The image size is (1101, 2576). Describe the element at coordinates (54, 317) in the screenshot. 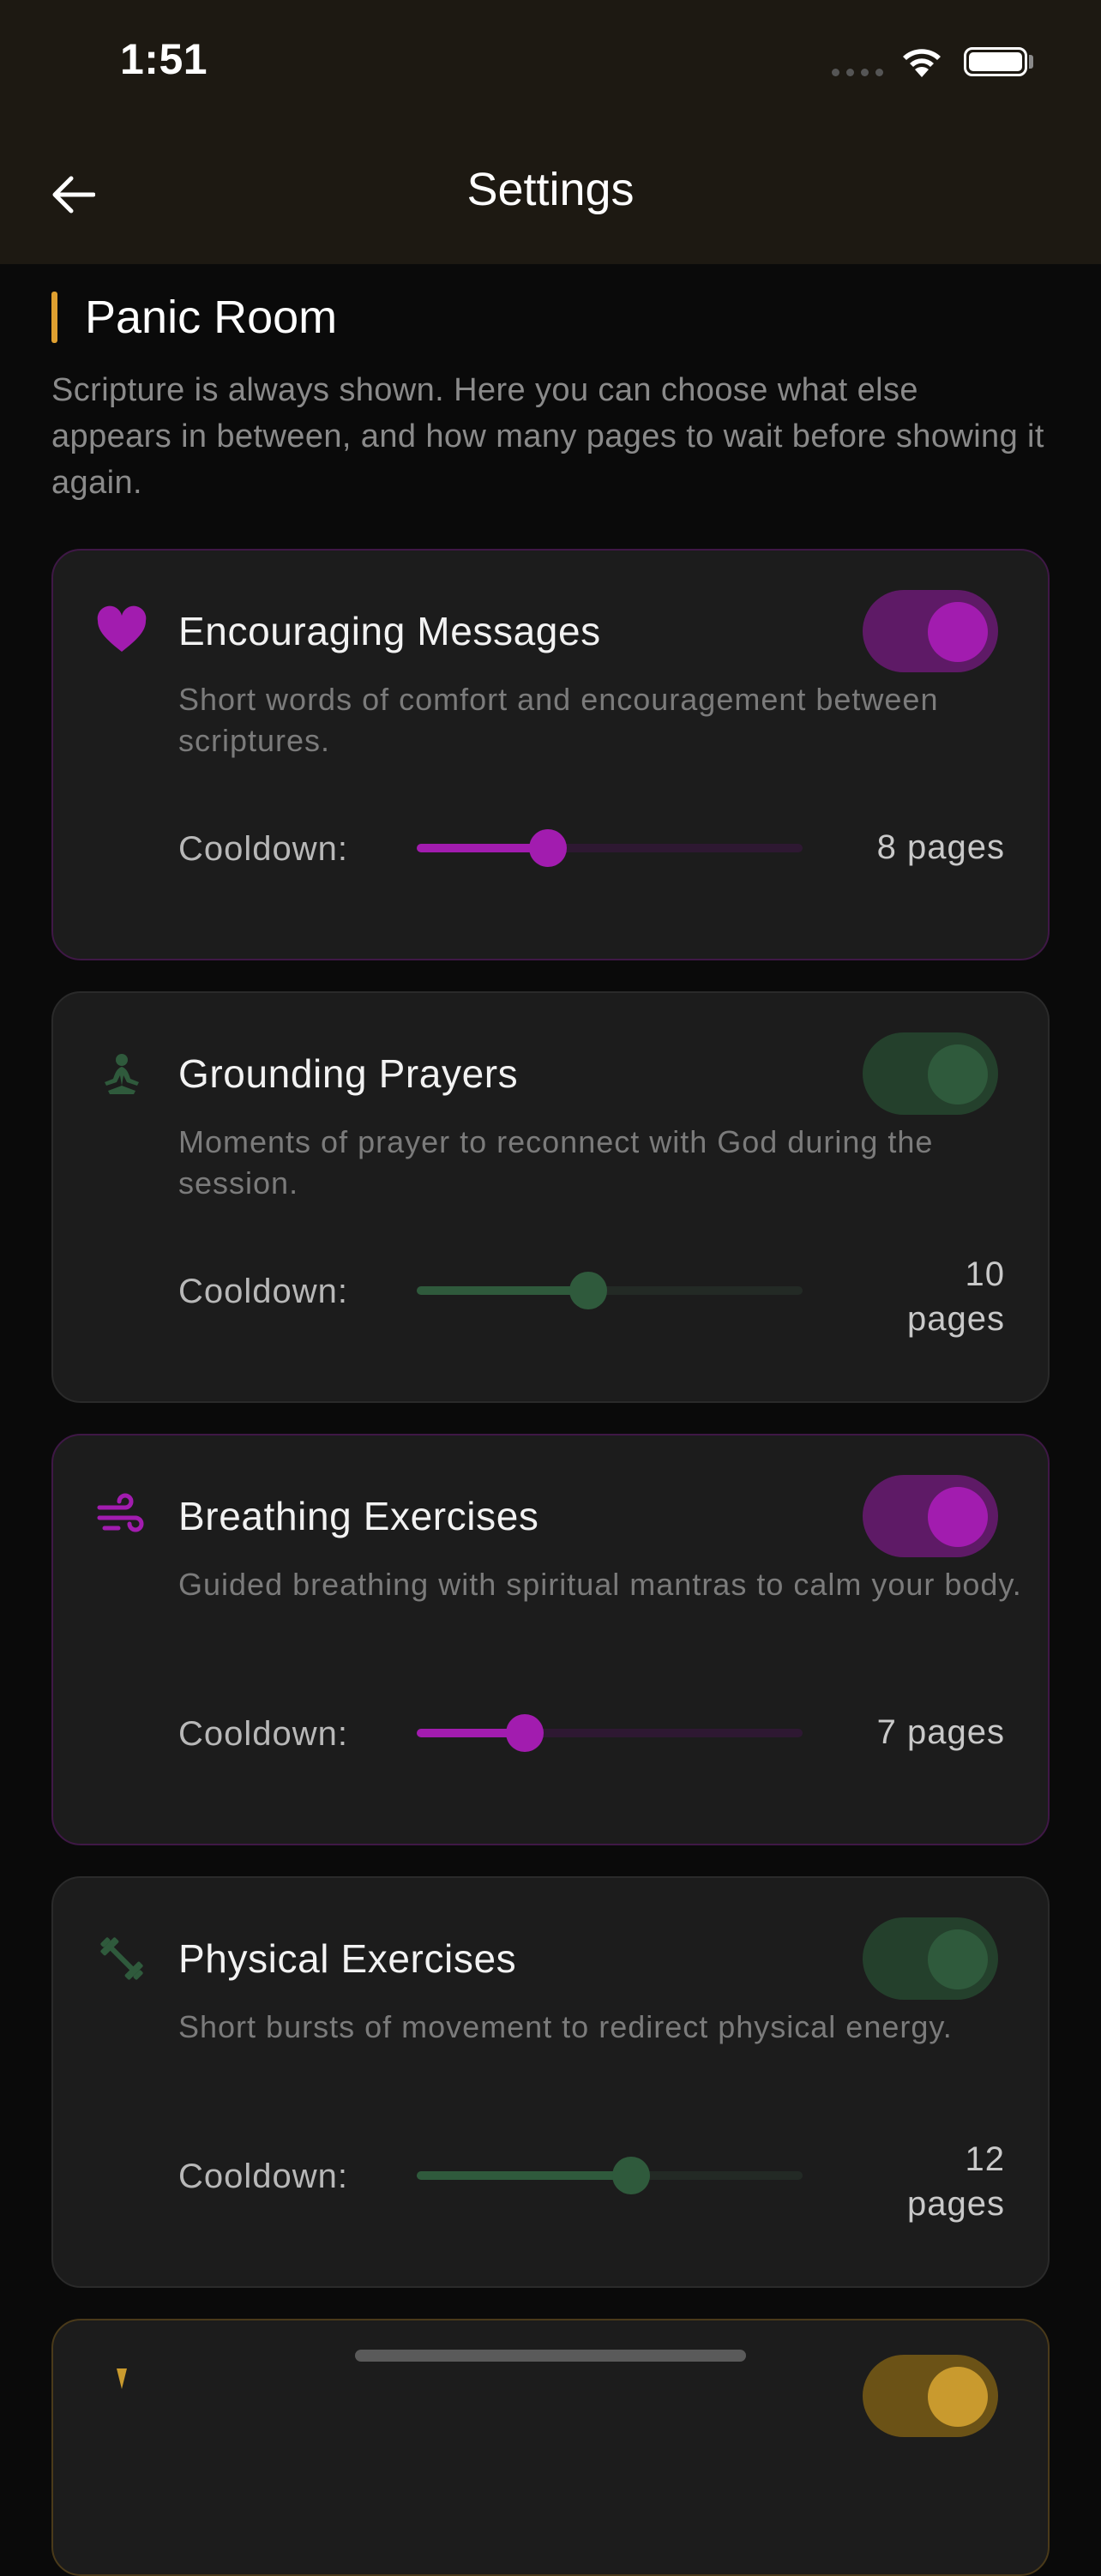

I see `section-accent-bar` at that location.